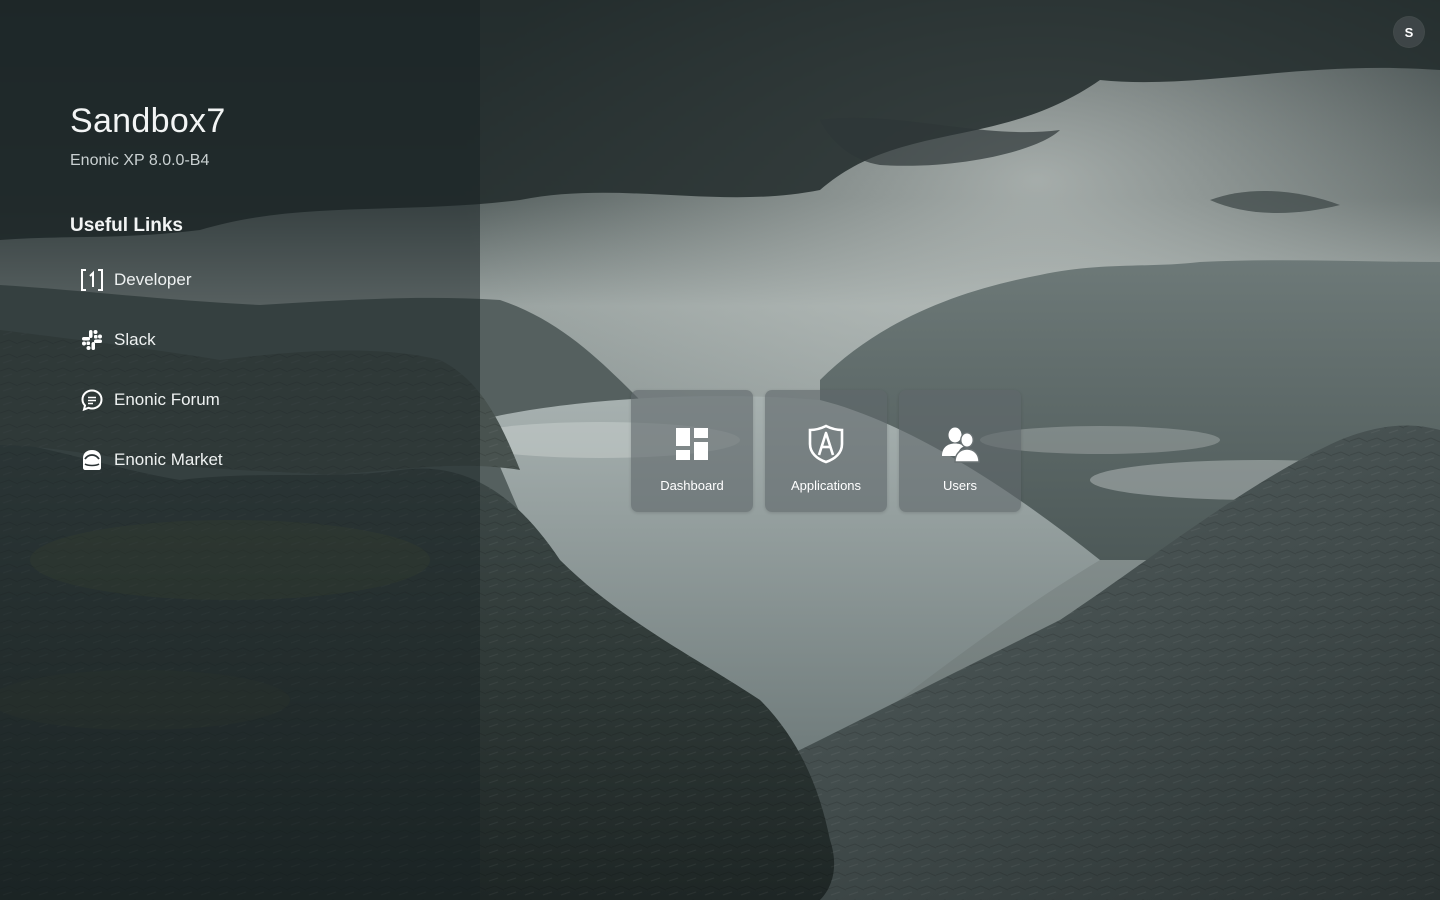 The height and width of the screenshot is (900, 1440). I want to click on site-title: Sandbox7, so click(148, 121).